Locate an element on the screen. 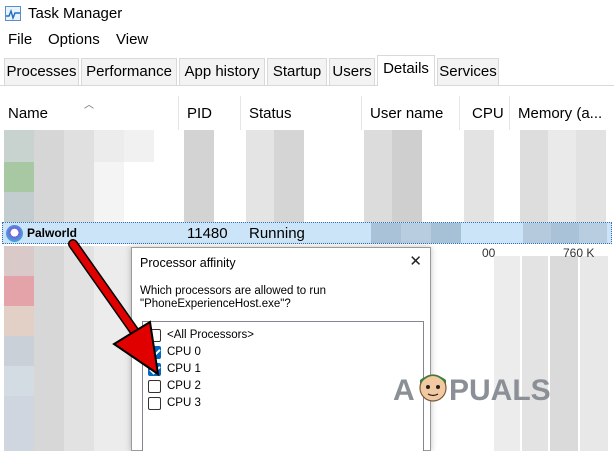  palworld-icon is located at coordinates (14, 233).